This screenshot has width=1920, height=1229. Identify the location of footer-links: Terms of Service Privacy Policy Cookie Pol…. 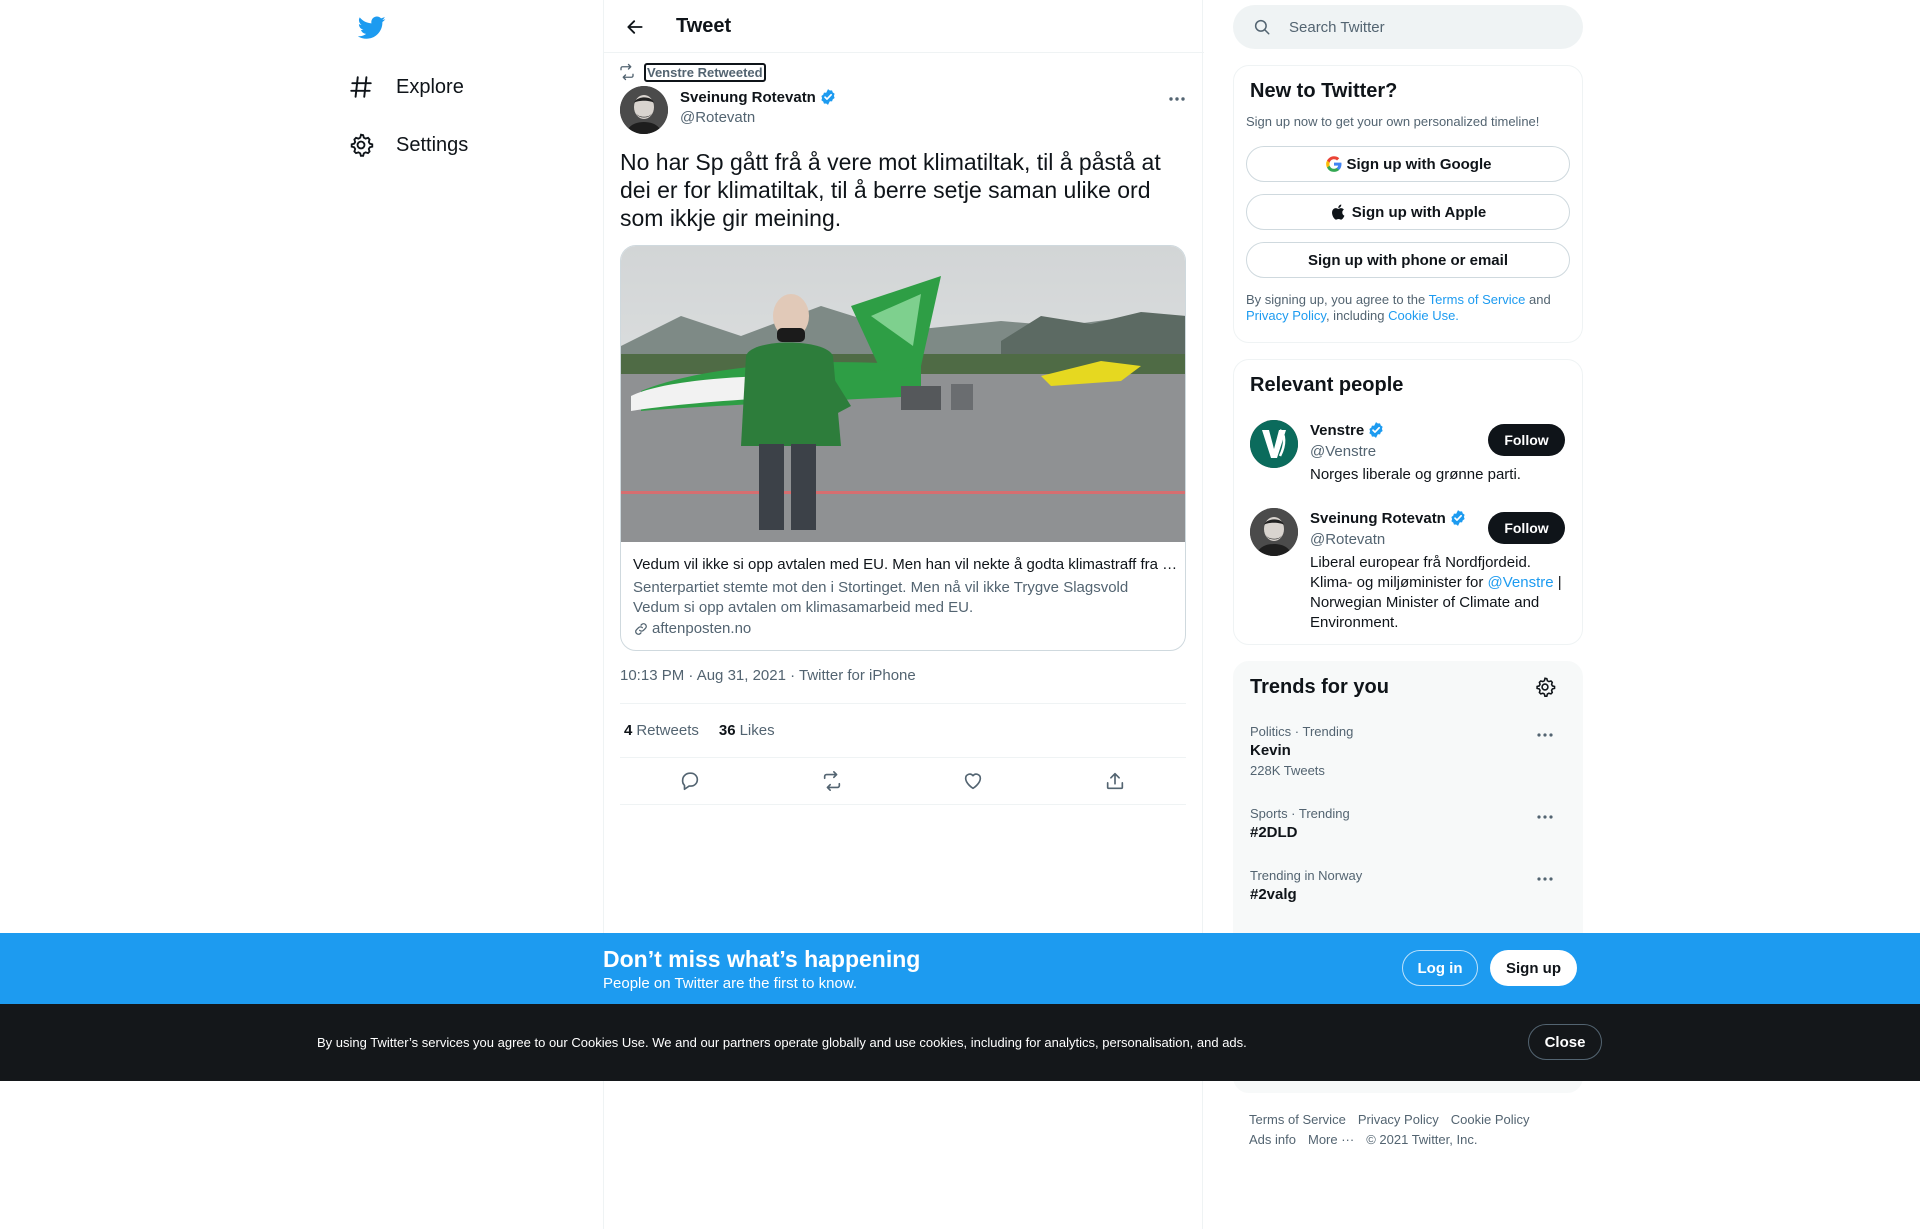
(1409, 1130).